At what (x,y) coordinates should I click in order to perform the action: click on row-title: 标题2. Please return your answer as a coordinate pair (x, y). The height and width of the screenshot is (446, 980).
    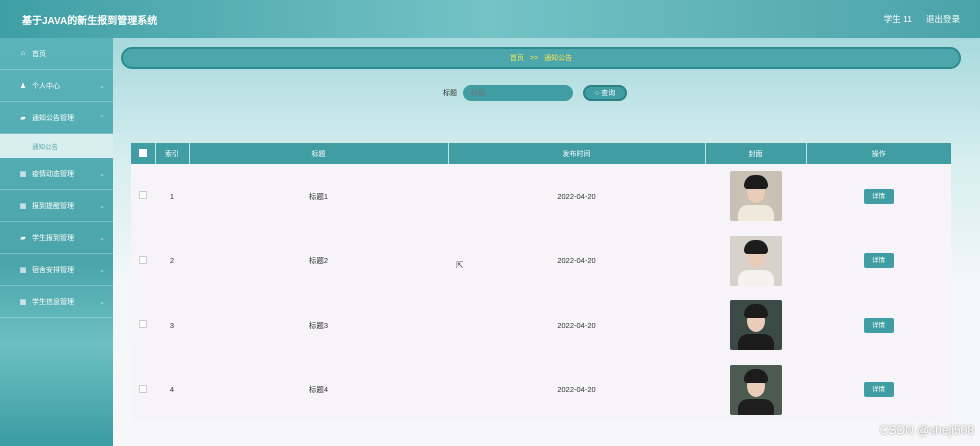
    Looking at the image, I should click on (318, 261).